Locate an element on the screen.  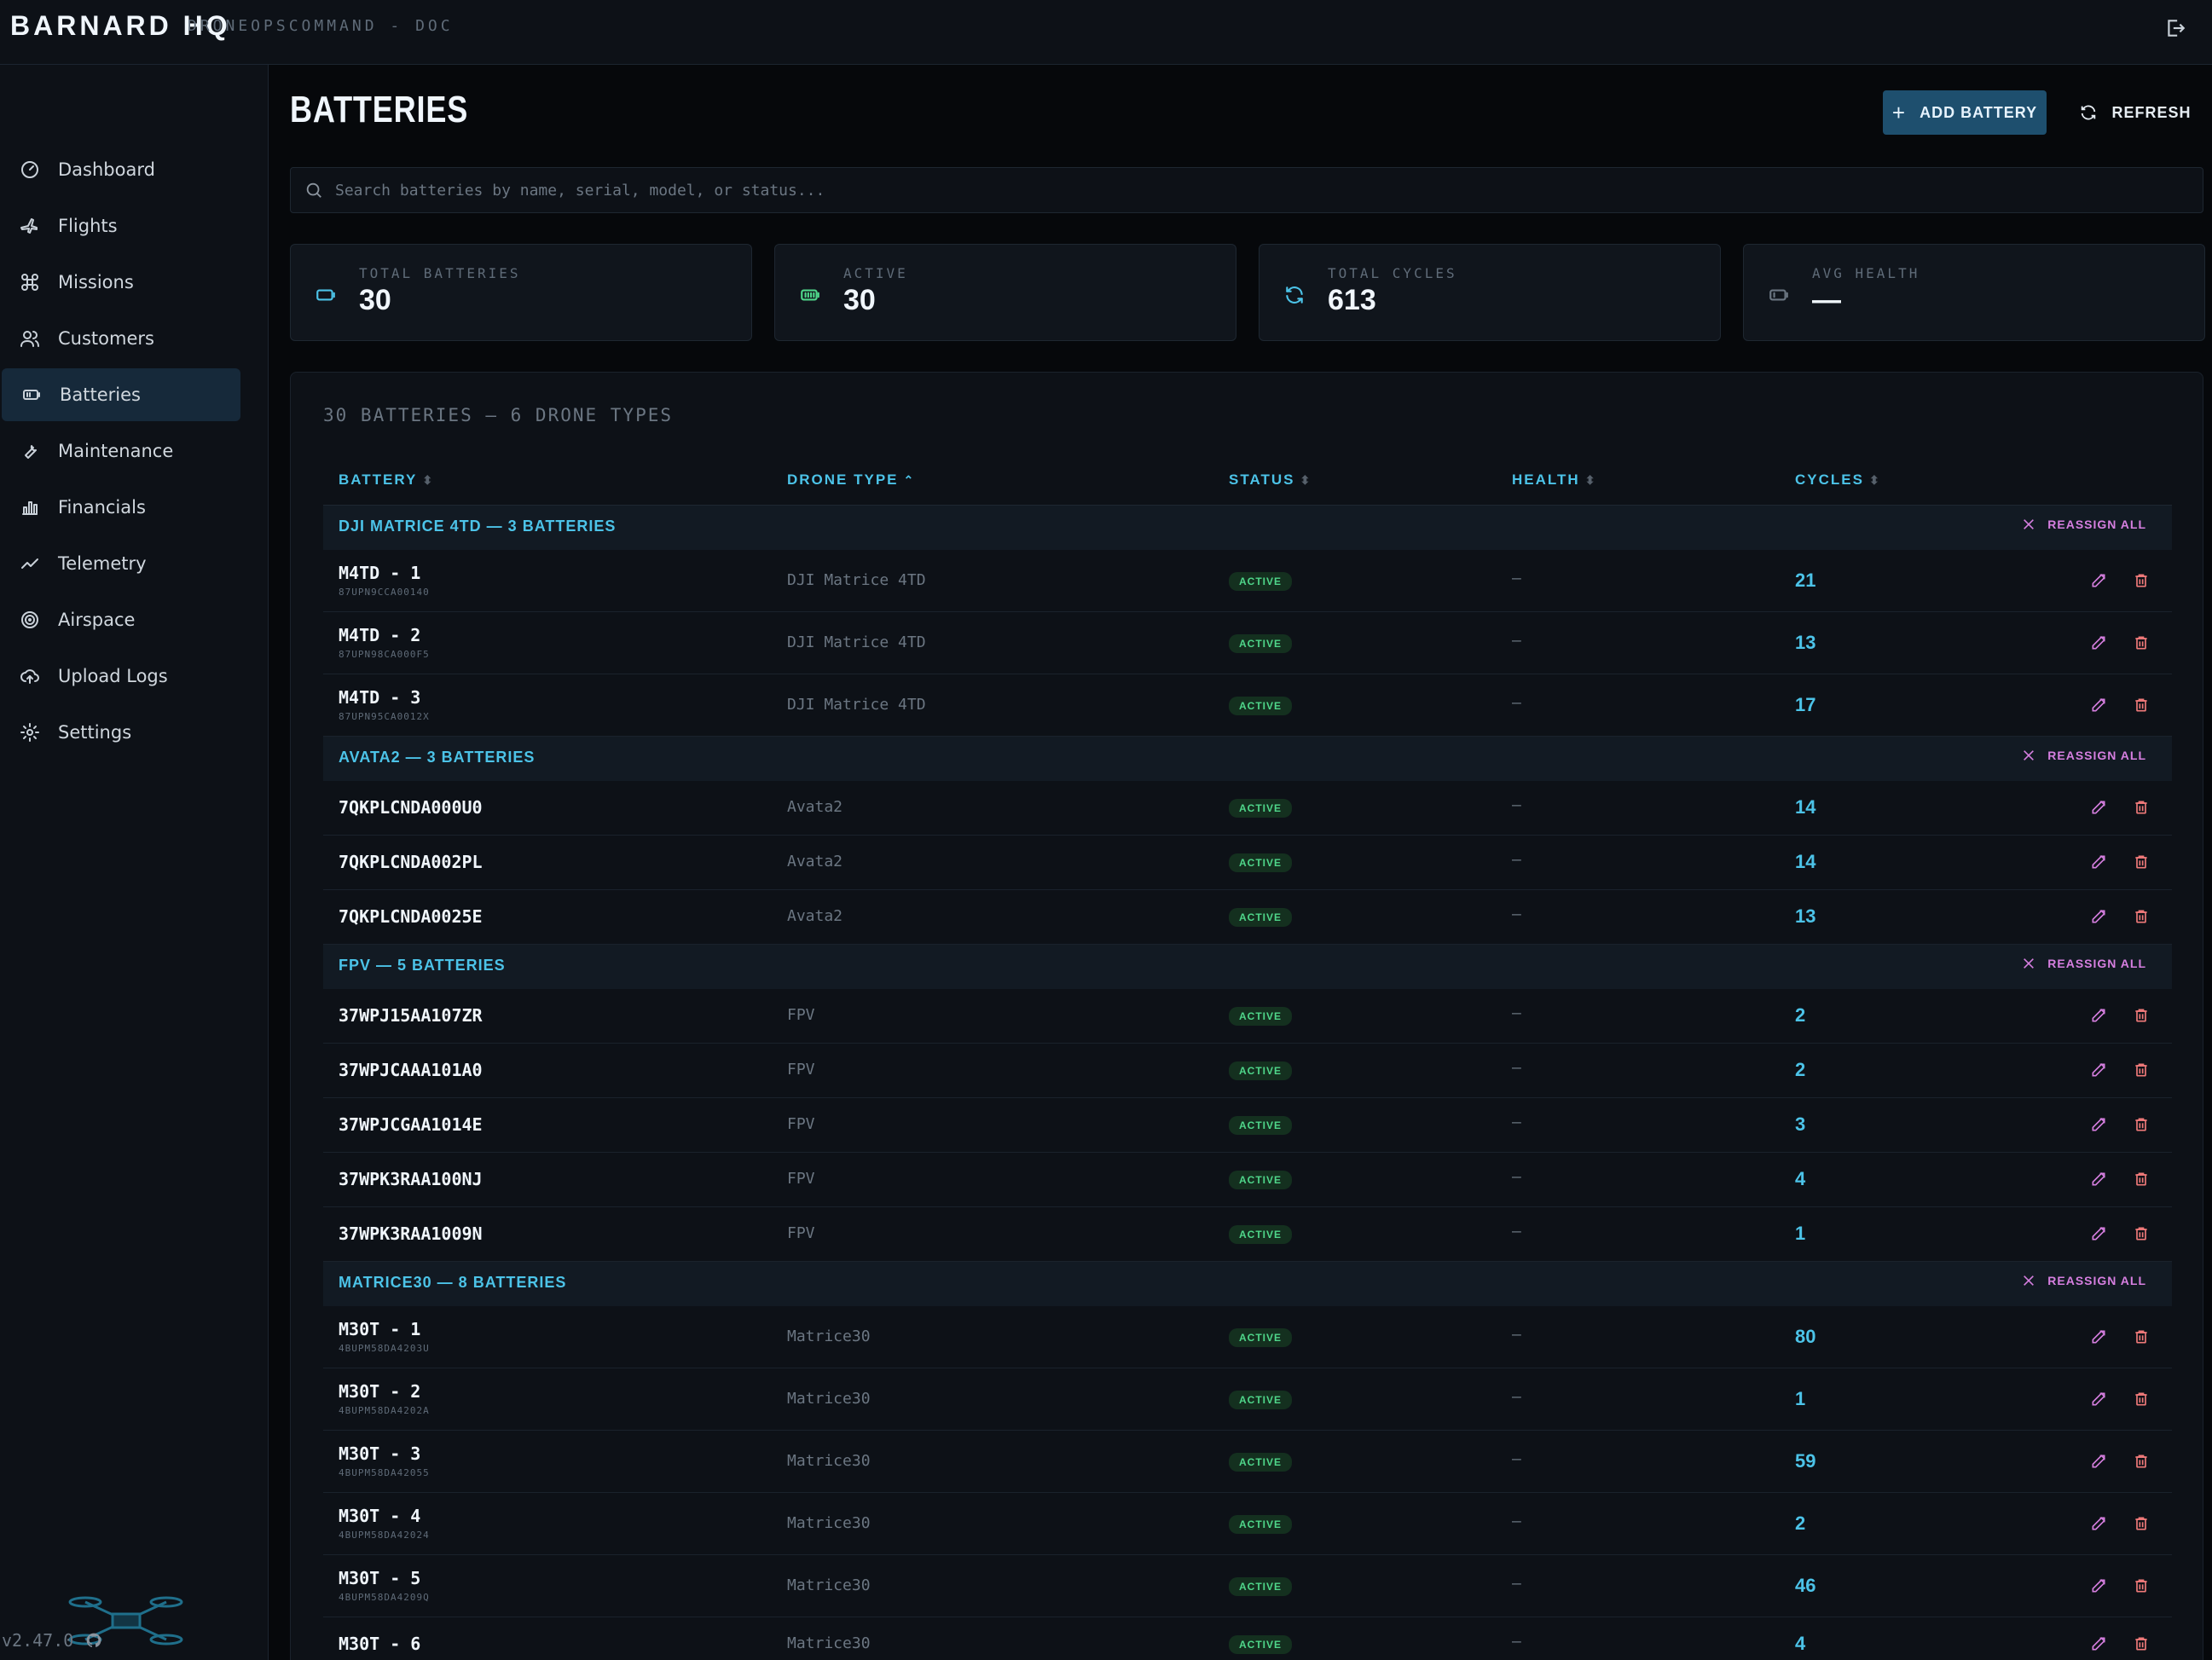
sidebar-item-label: Telemetry is located at coordinates (102, 564).